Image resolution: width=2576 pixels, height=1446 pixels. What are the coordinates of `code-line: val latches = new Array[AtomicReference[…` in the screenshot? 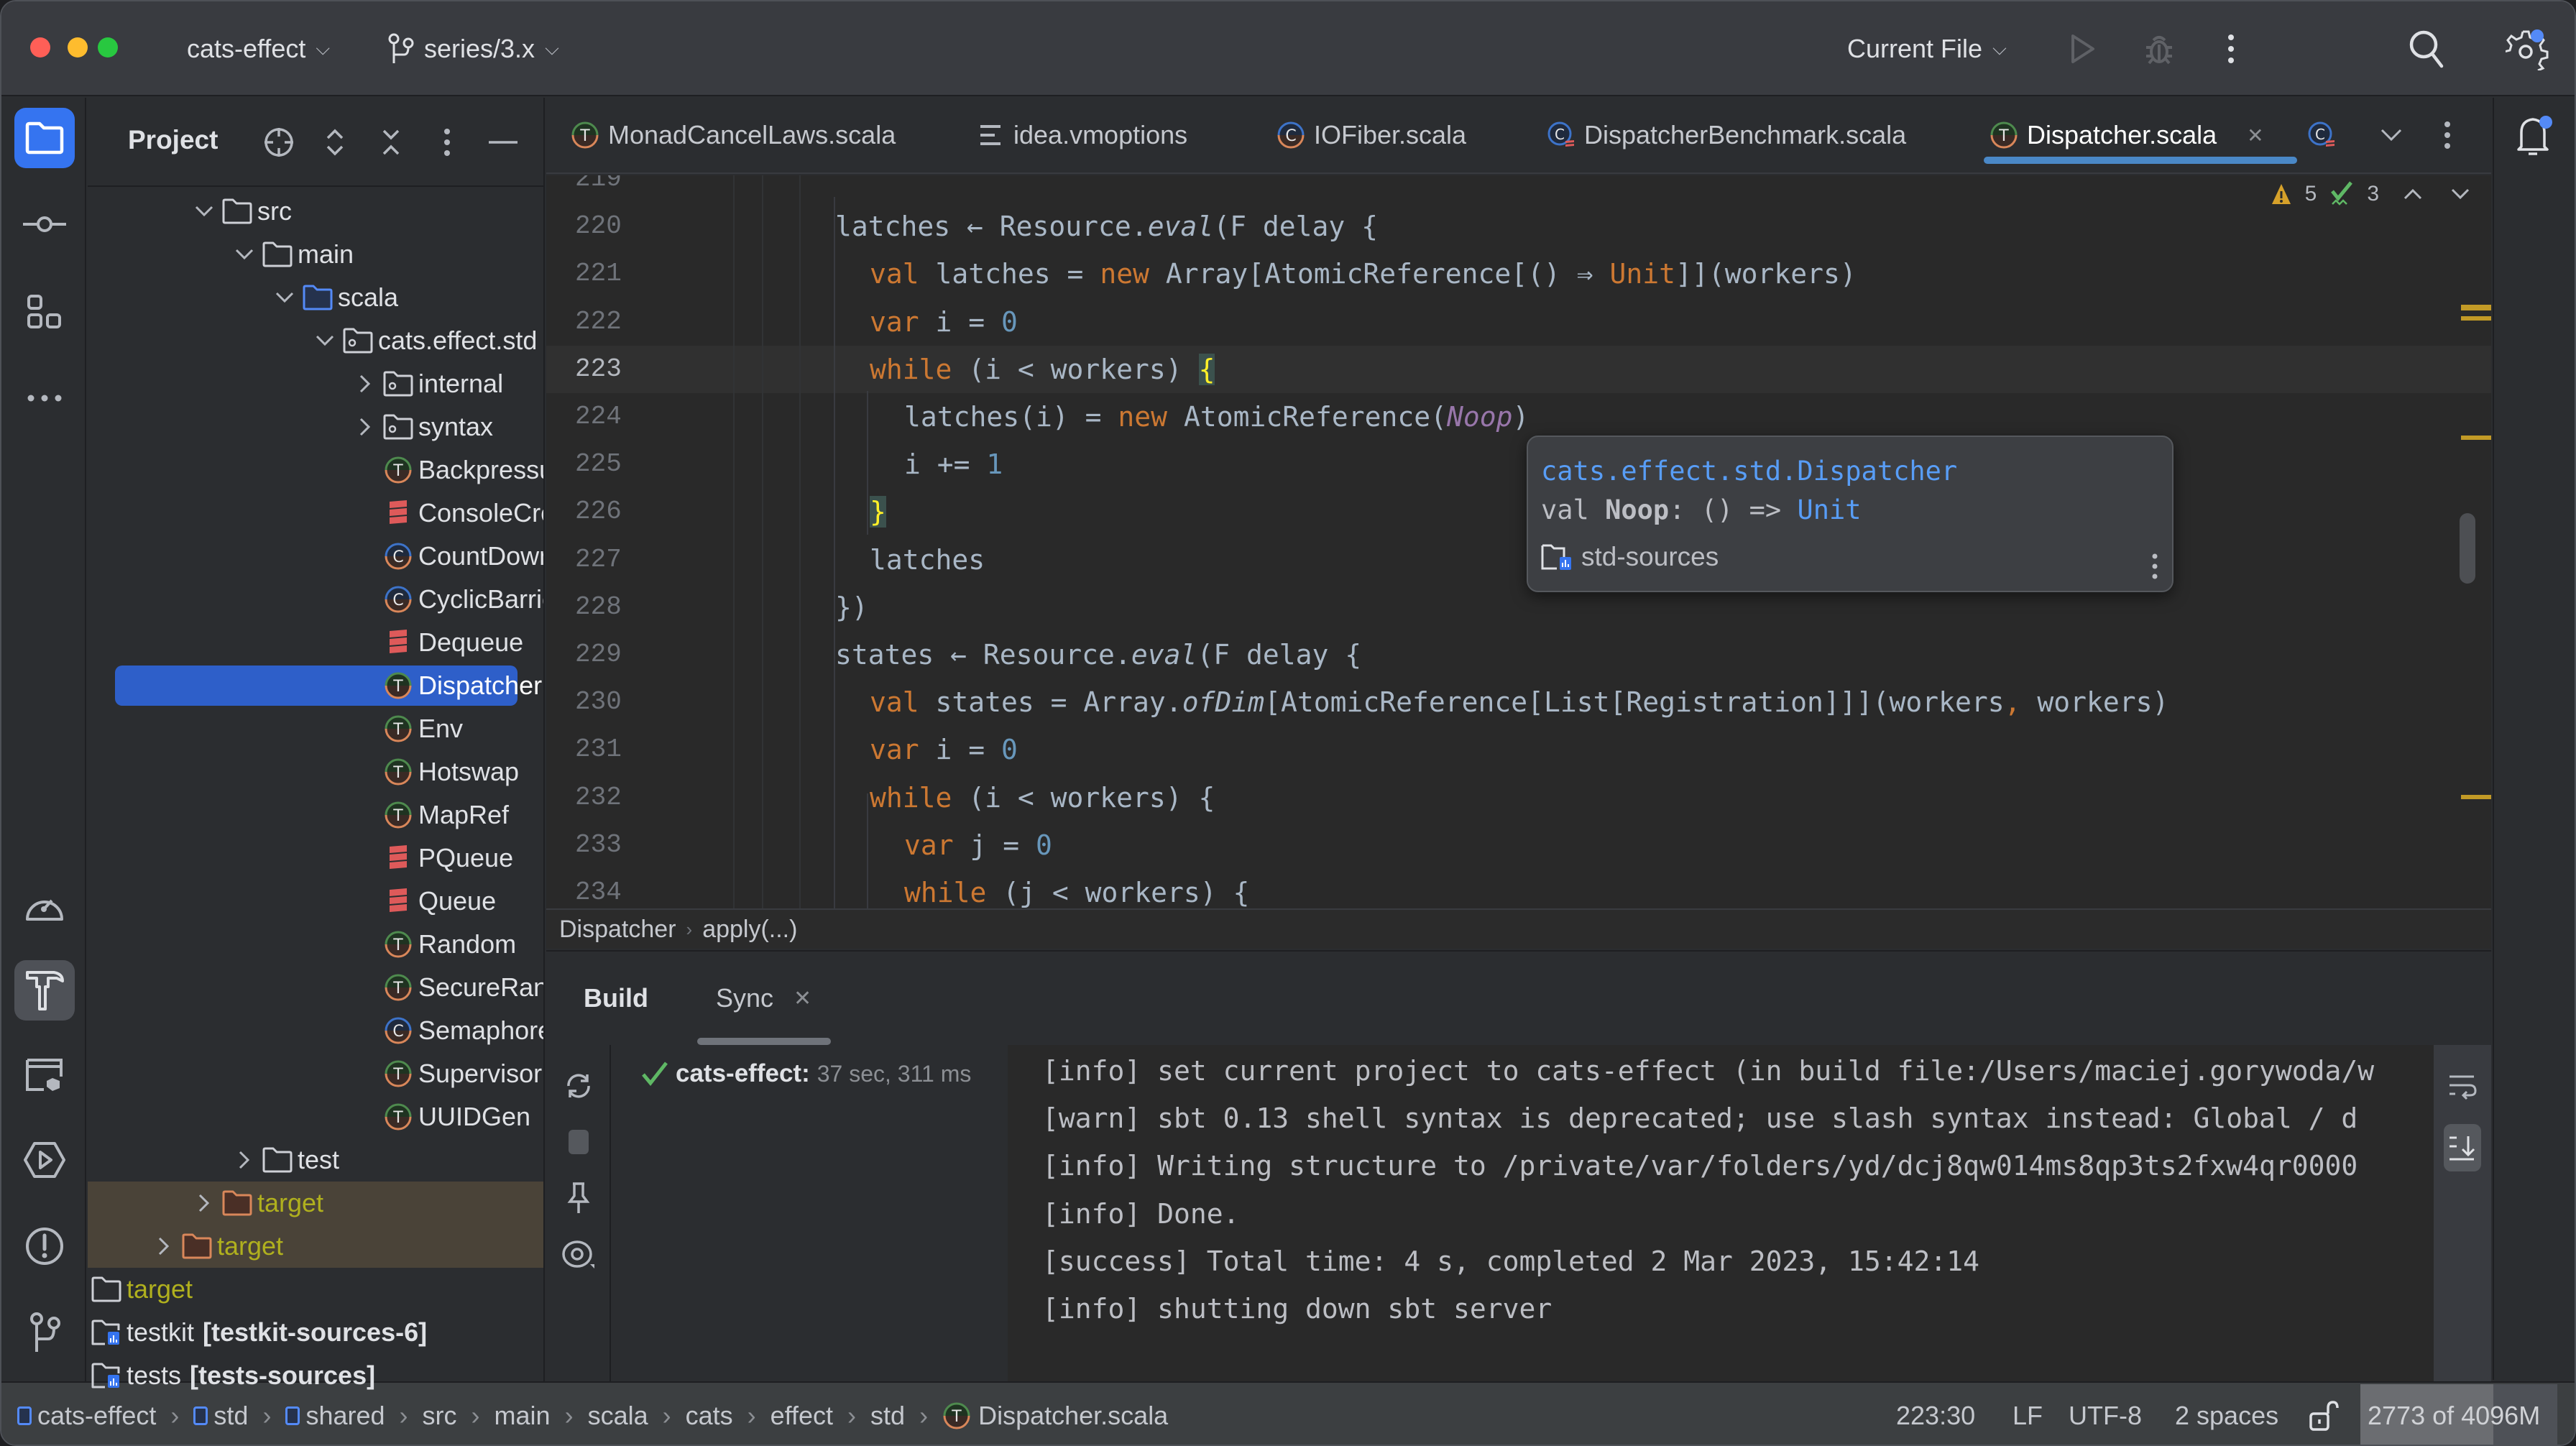 It's located at (1363, 274).